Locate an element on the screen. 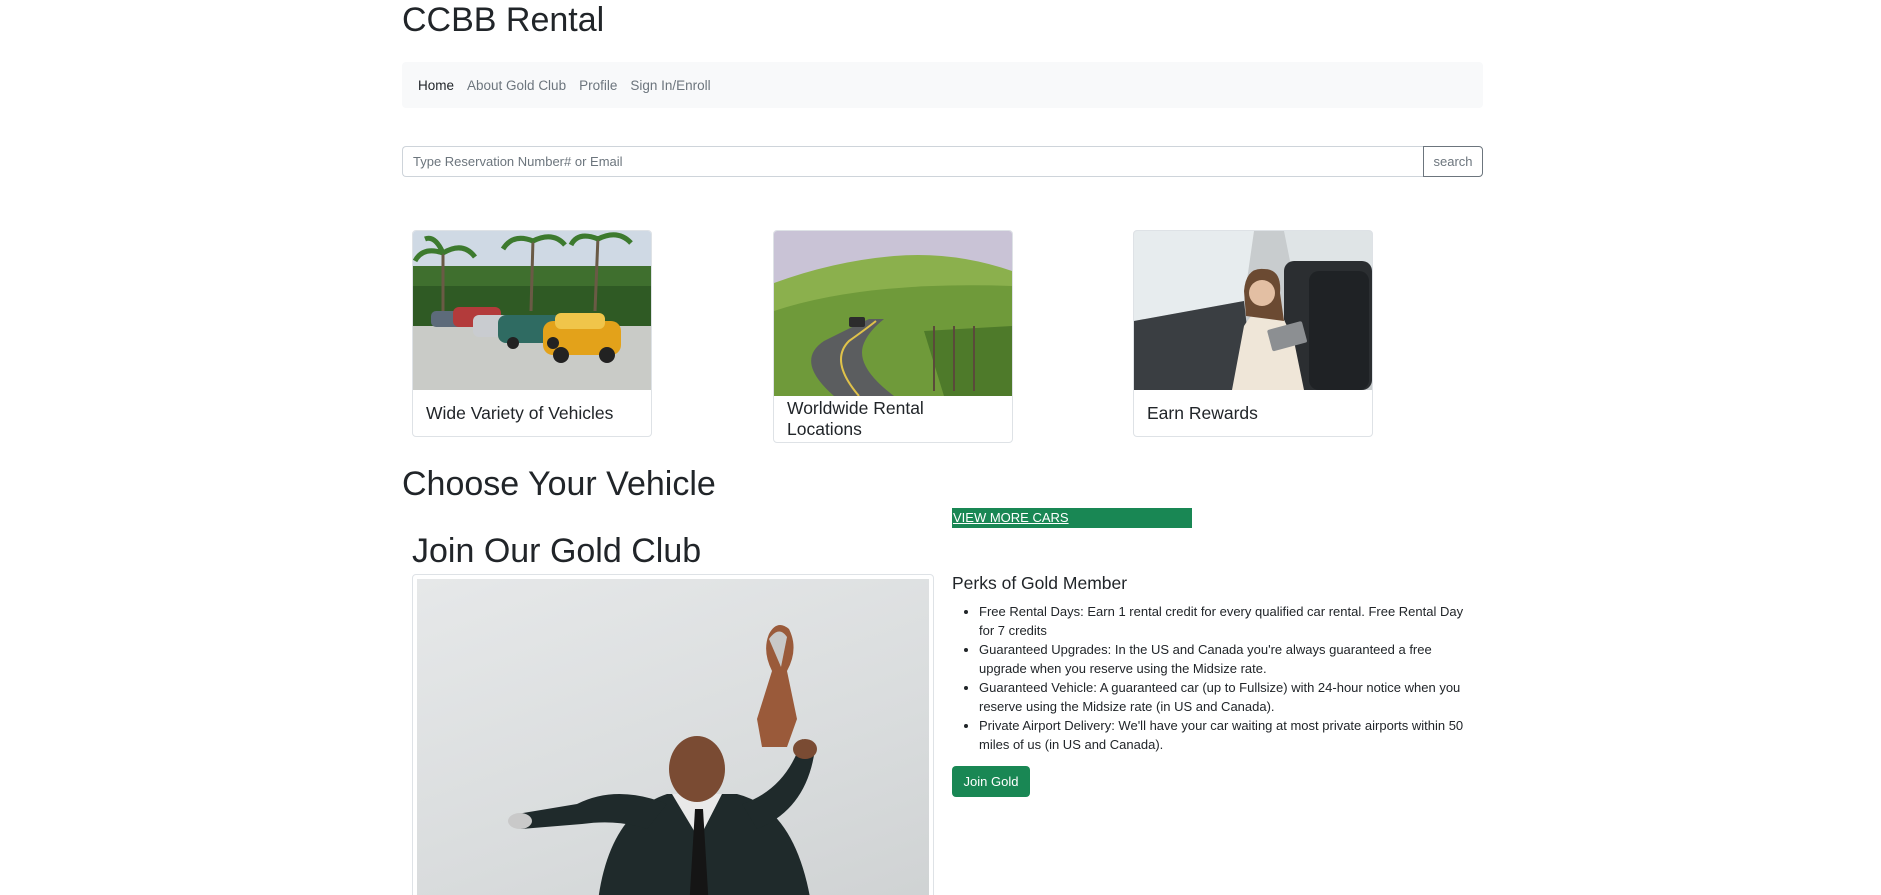 The width and height of the screenshot is (1881, 895). gold-club-image-frame is located at coordinates (673, 734).